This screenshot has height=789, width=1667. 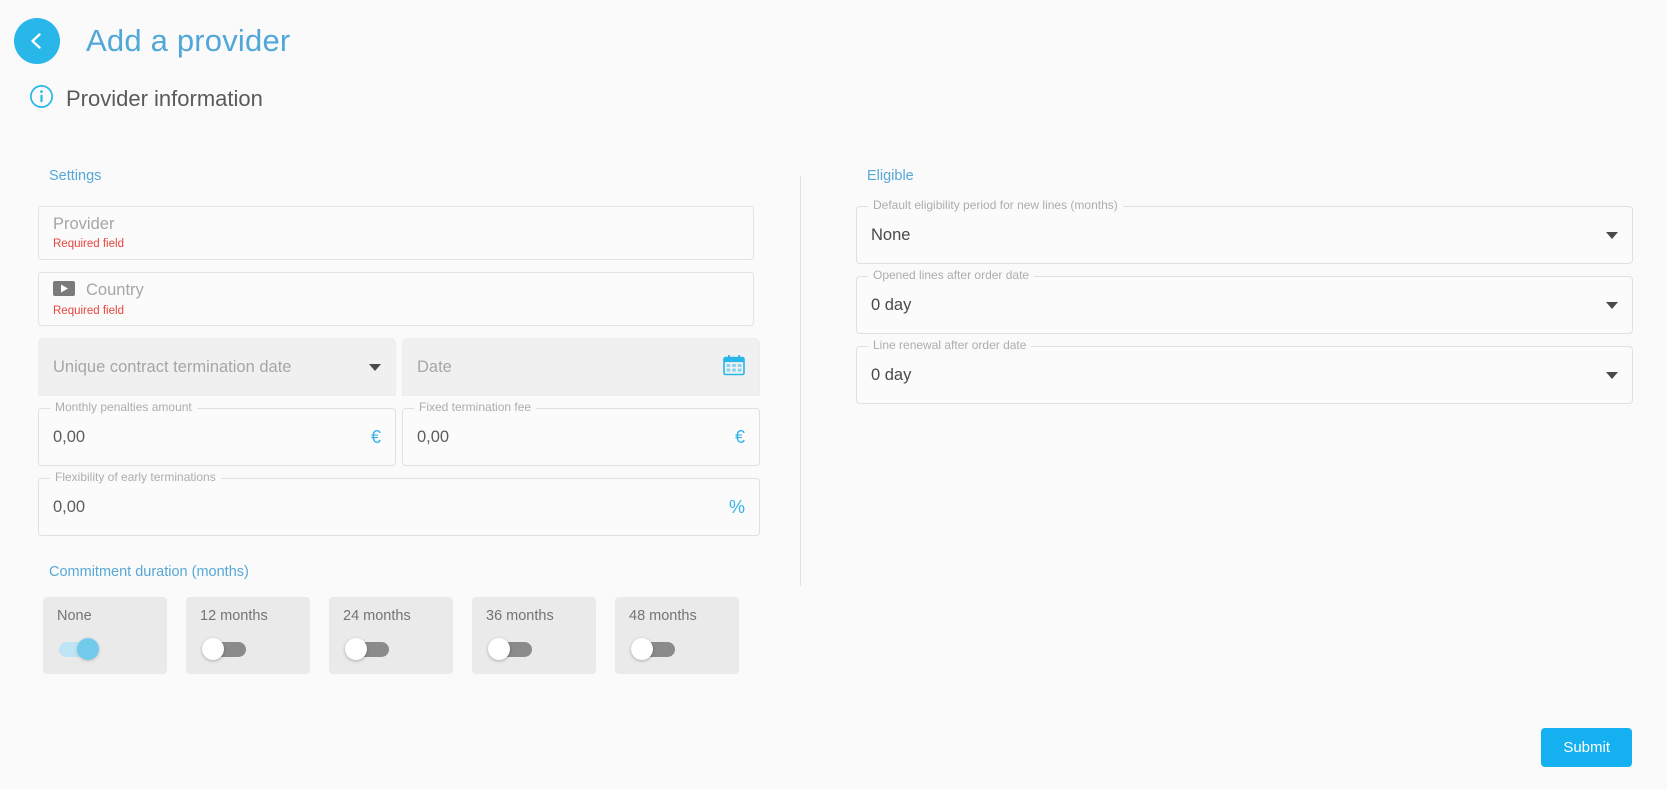 I want to click on line-renewal-value: 0 day, so click(x=891, y=374).